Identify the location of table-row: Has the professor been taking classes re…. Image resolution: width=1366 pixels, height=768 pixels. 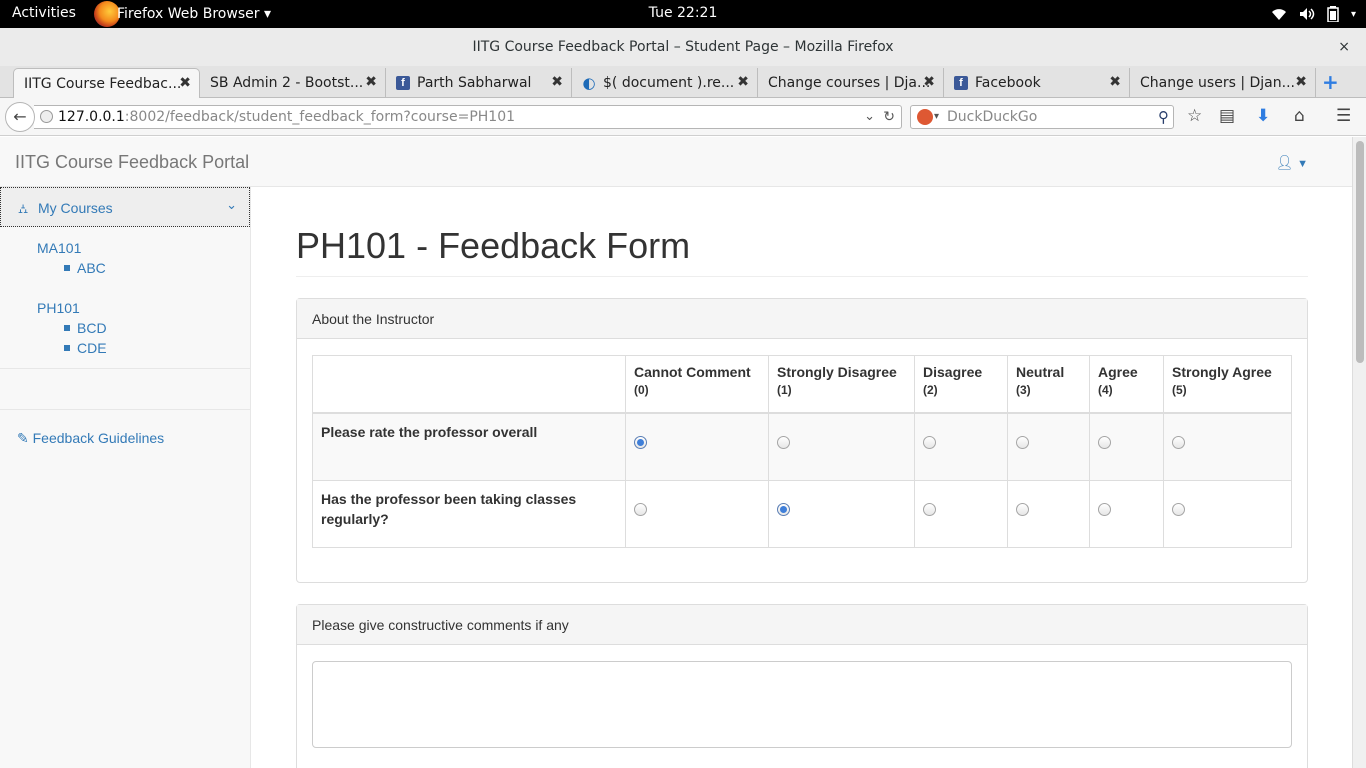
(802, 514).